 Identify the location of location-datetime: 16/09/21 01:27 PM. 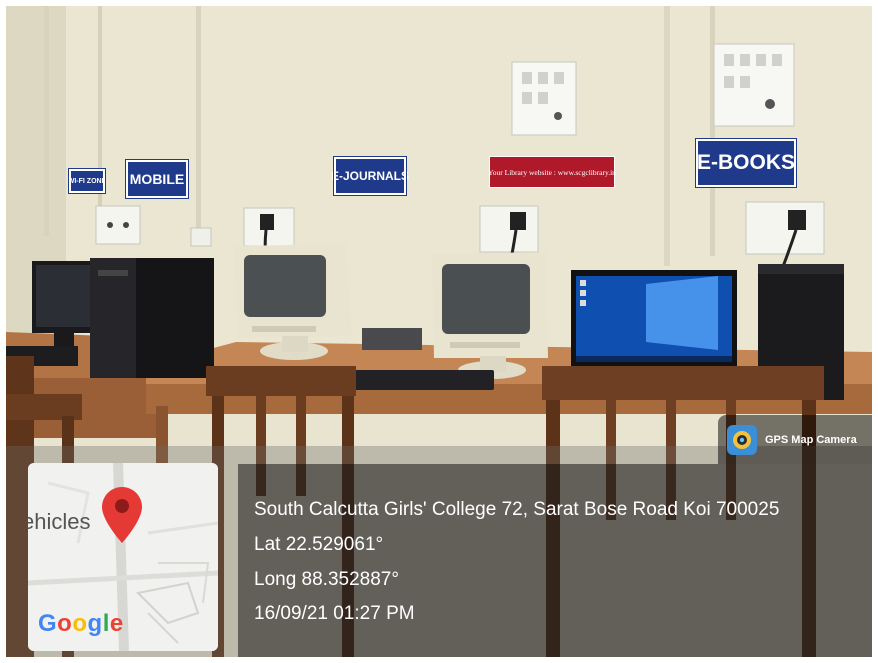
(334, 613).